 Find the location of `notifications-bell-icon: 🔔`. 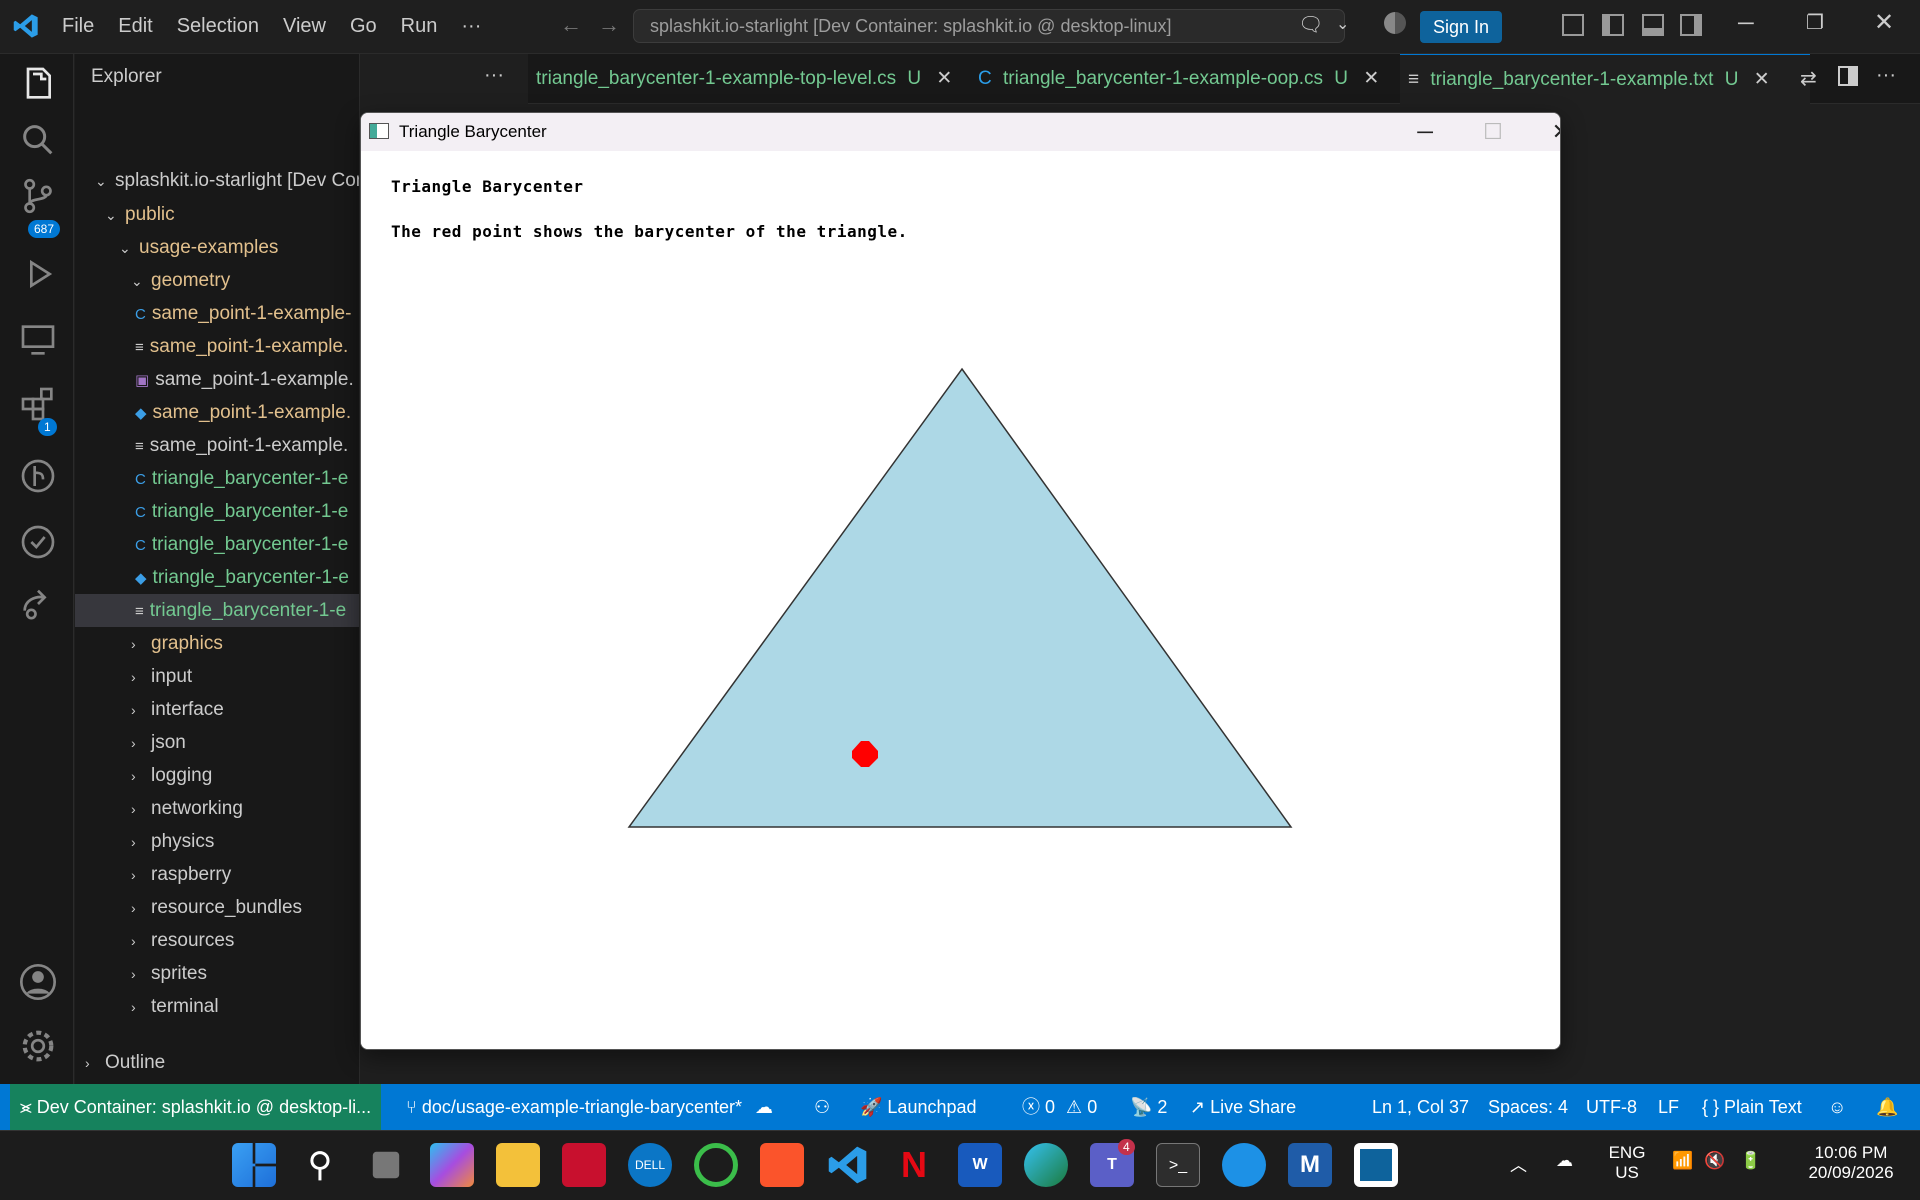

notifications-bell-icon: 🔔 is located at coordinates (1887, 1107).